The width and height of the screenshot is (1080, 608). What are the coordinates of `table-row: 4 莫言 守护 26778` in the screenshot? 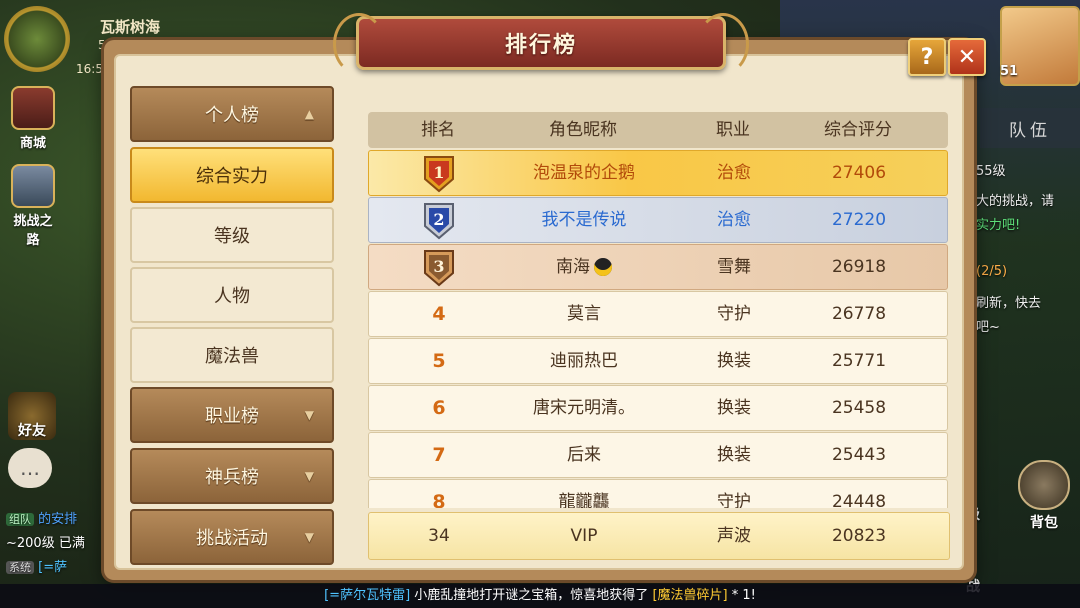 It's located at (658, 314).